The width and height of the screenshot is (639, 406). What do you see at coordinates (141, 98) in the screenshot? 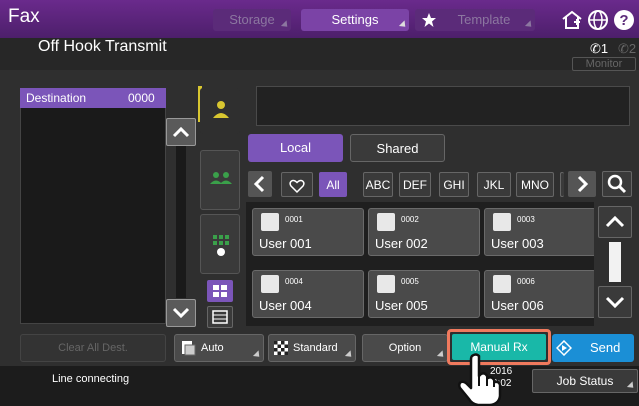
I see `destination-count: 0000` at bounding box center [141, 98].